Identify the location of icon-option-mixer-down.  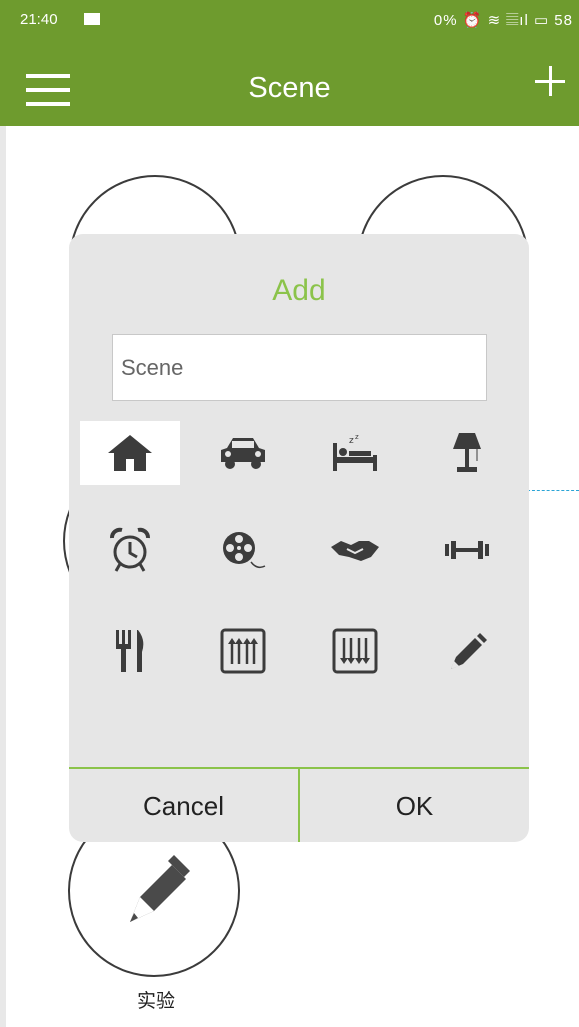
(355, 651).